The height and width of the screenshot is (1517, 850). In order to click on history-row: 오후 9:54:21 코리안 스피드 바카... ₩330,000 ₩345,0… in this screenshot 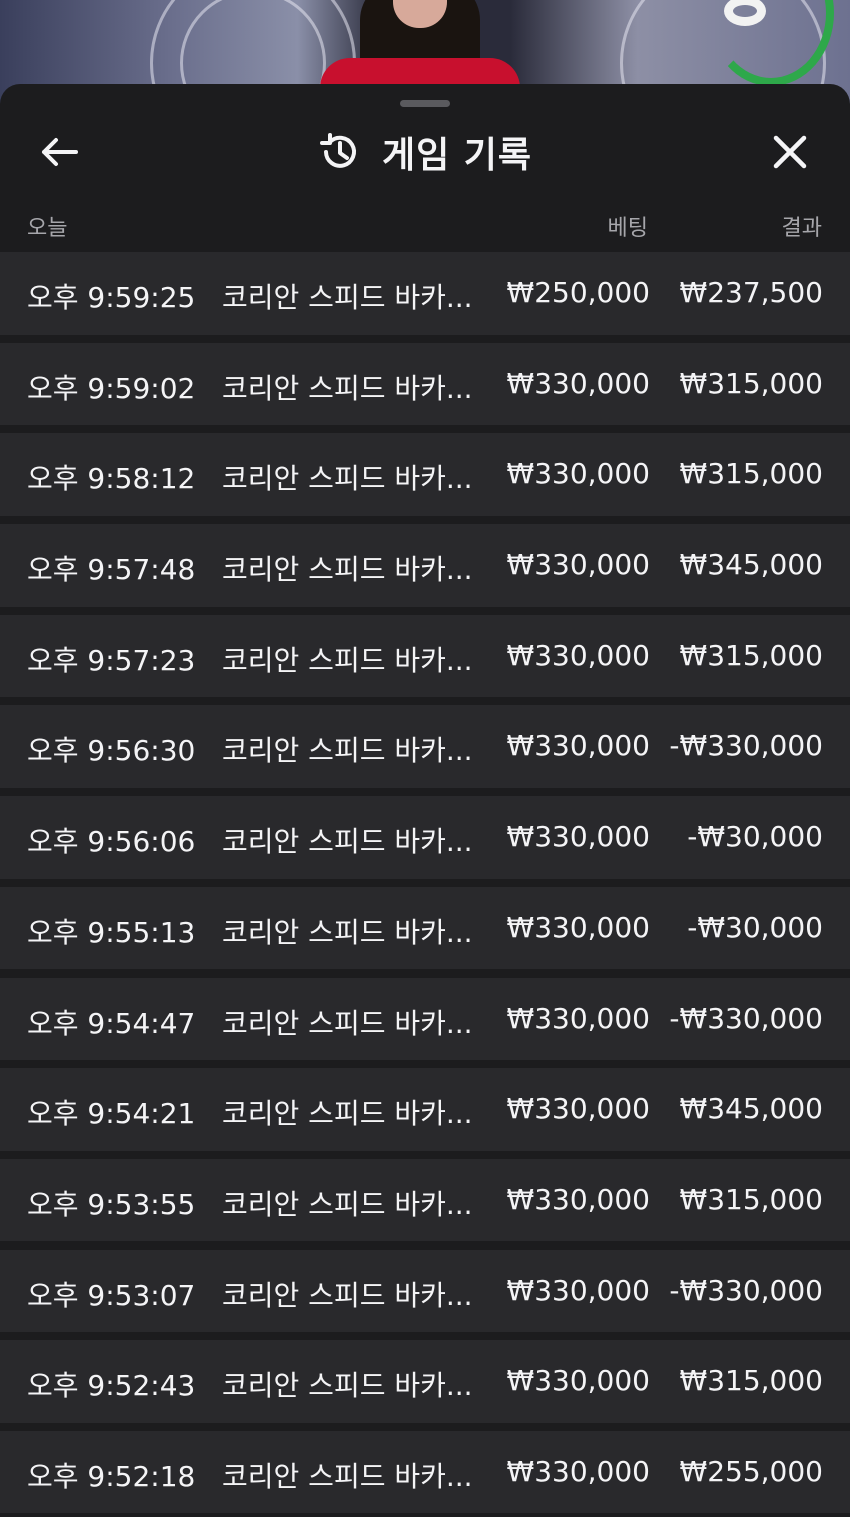, I will do `click(425, 1109)`.